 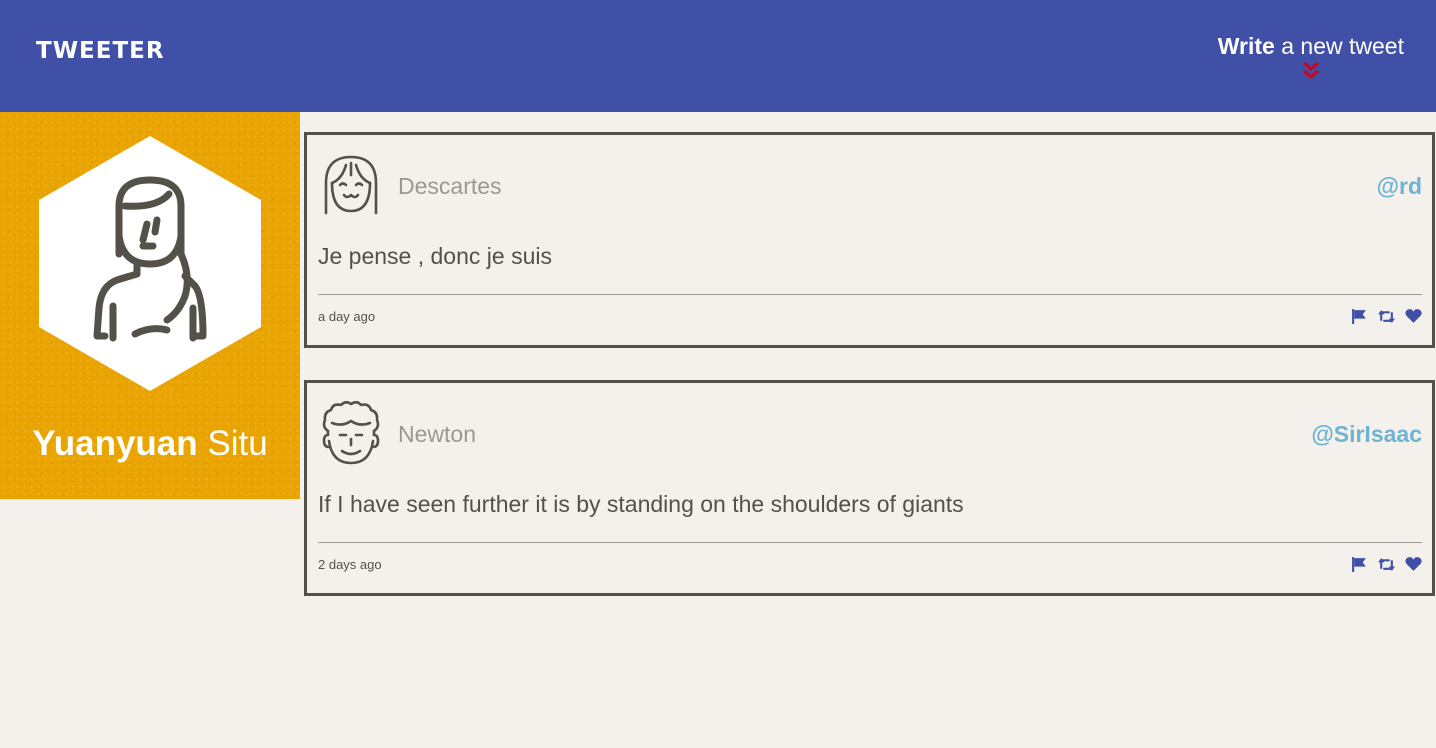 What do you see at coordinates (1311, 71) in the screenshot?
I see `double-chevron-down-icon` at bounding box center [1311, 71].